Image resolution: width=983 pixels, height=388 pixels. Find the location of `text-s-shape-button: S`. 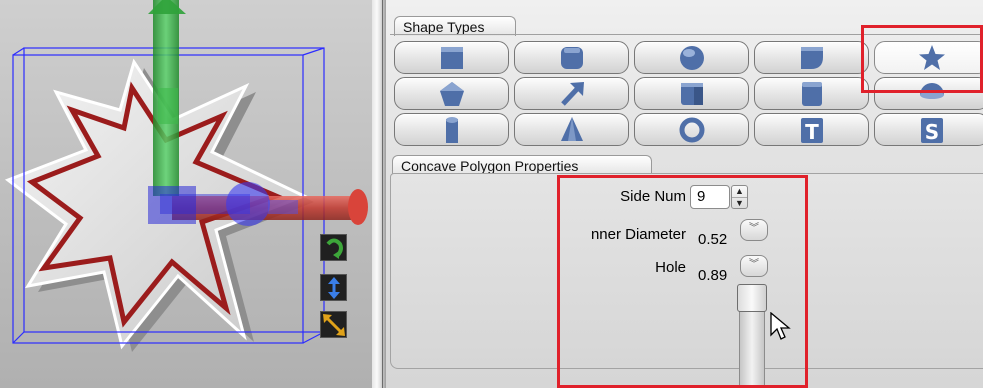

text-s-shape-button: S is located at coordinates (928, 129).